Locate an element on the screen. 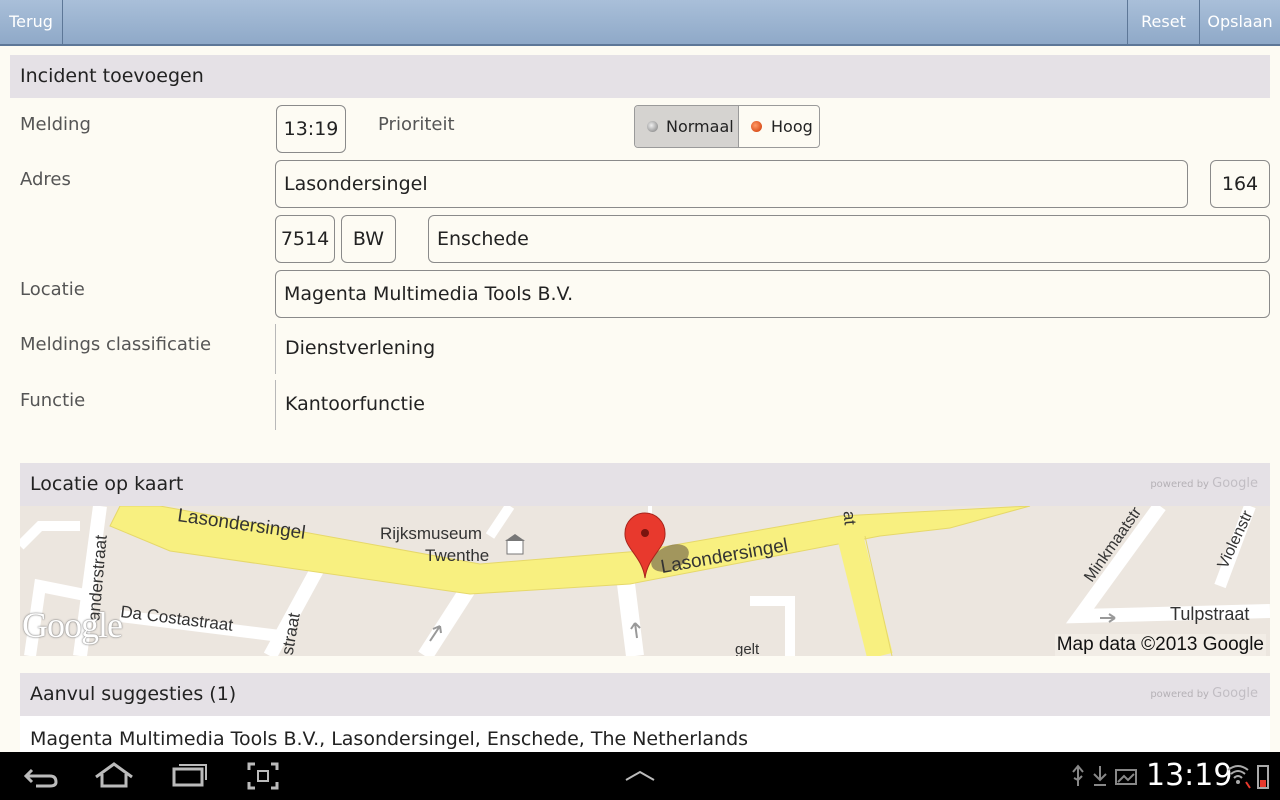 The image size is (1280, 800). locatie-label: Locatie is located at coordinates (52, 289).